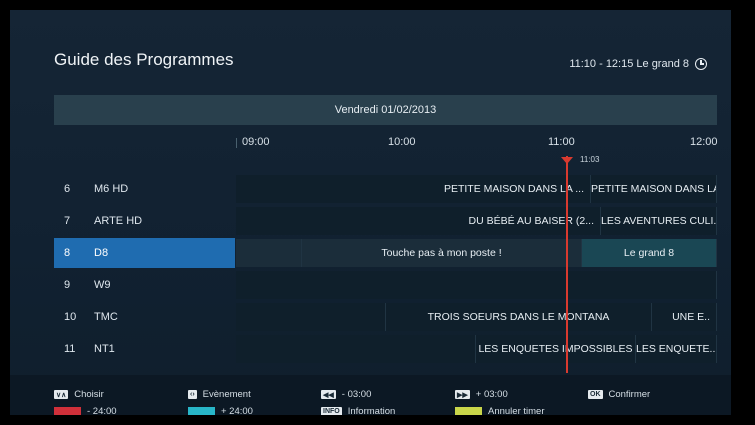  I want to click on key-label: + 24:00, so click(237, 410).